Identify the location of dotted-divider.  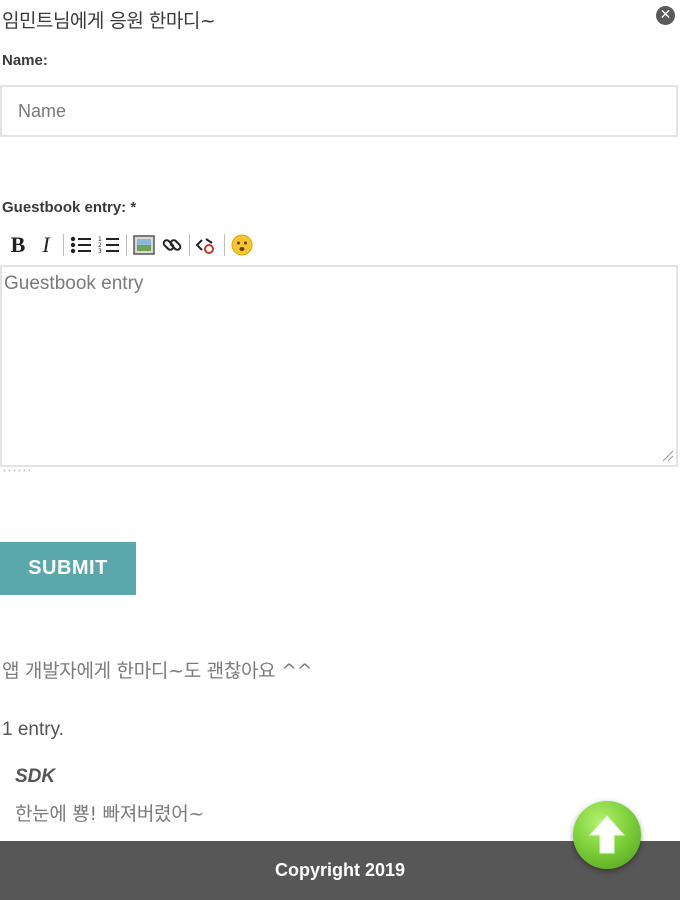
(16, 471).